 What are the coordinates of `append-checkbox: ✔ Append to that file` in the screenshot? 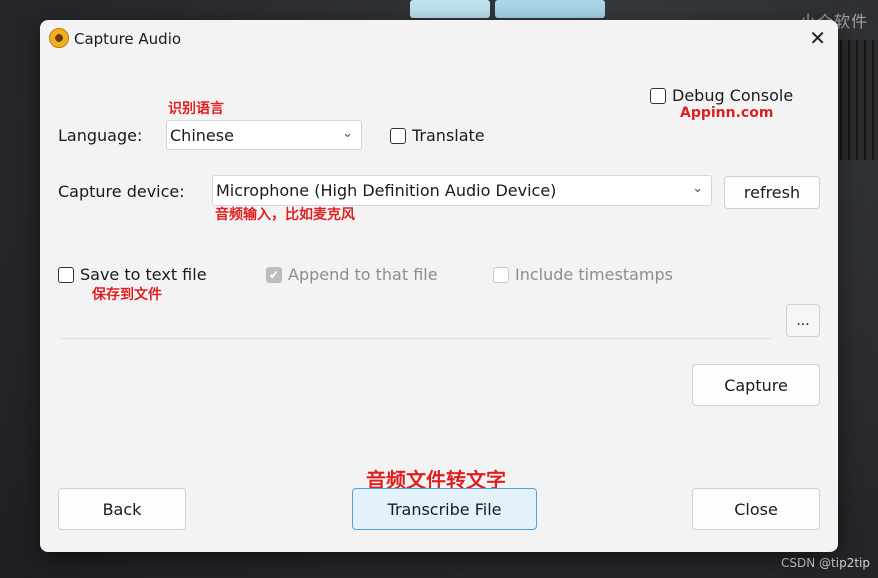 It's located at (352, 274).